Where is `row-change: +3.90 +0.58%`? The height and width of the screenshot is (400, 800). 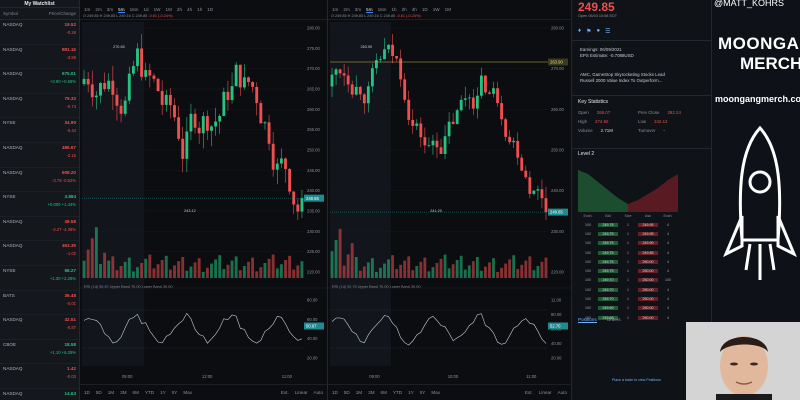 row-change: +3.90 +0.58% is located at coordinates (62, 82).